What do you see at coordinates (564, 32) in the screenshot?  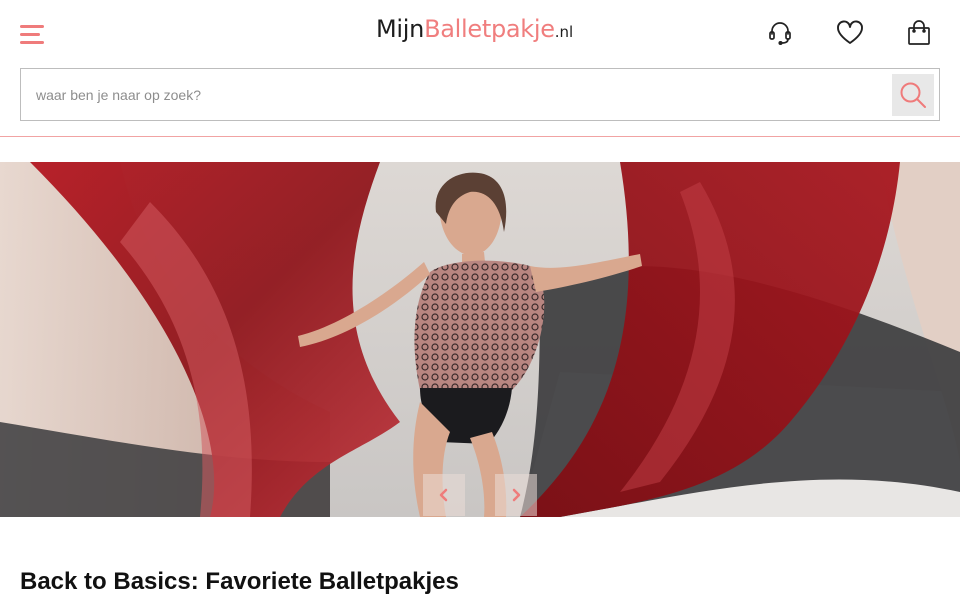 I see `logo-text-tld: .nl` at bounding box center [564, 32].